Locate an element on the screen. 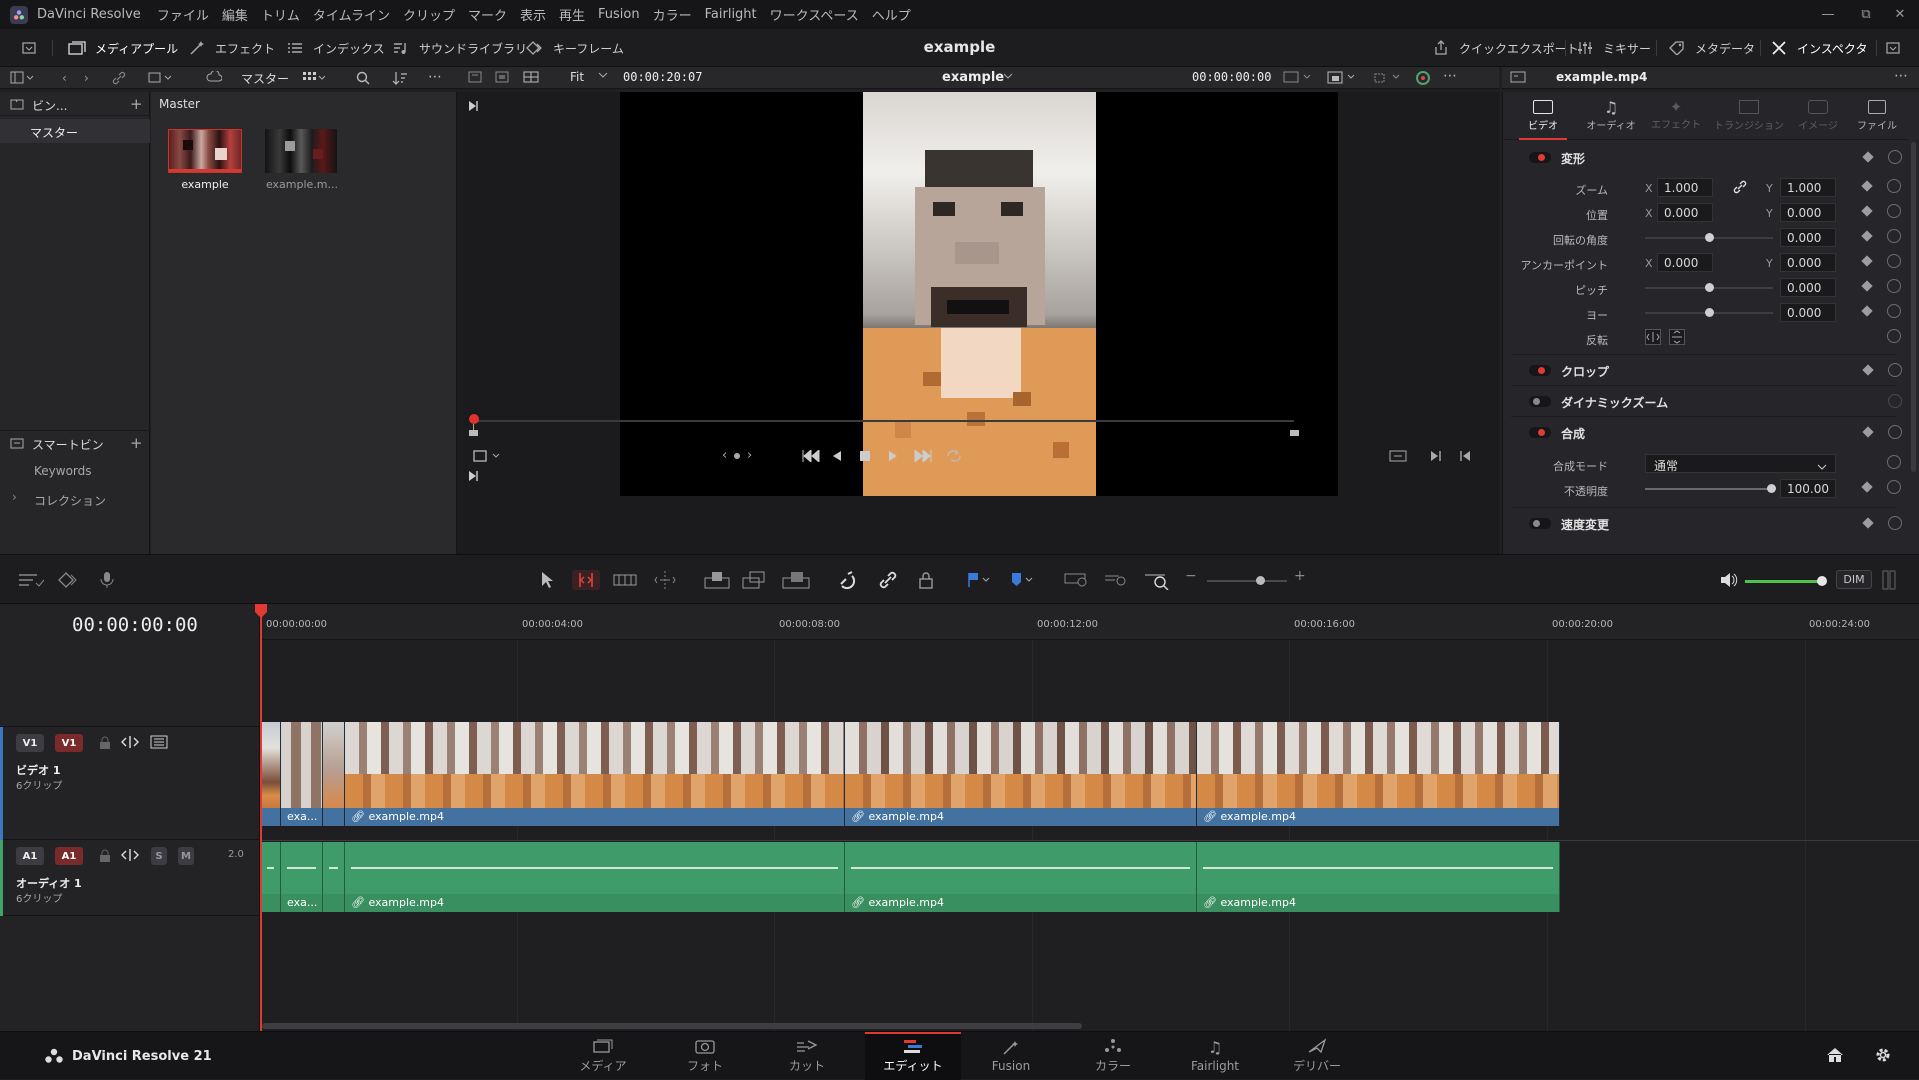  zoom-link-icon is located at coordinates (1740, 188).